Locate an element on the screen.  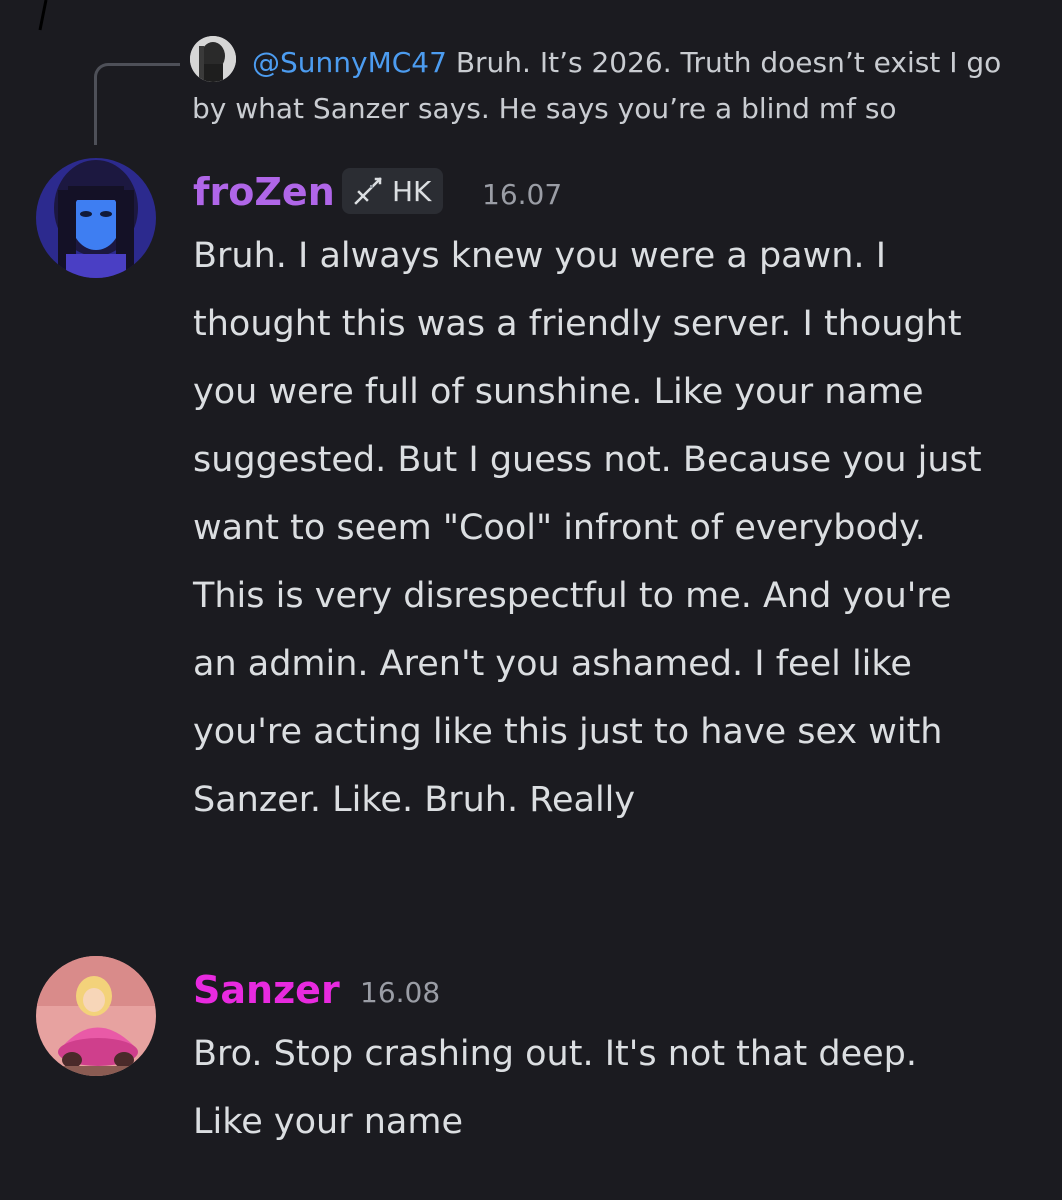
avatar-frozen-image is located at coordinates (96, 218).